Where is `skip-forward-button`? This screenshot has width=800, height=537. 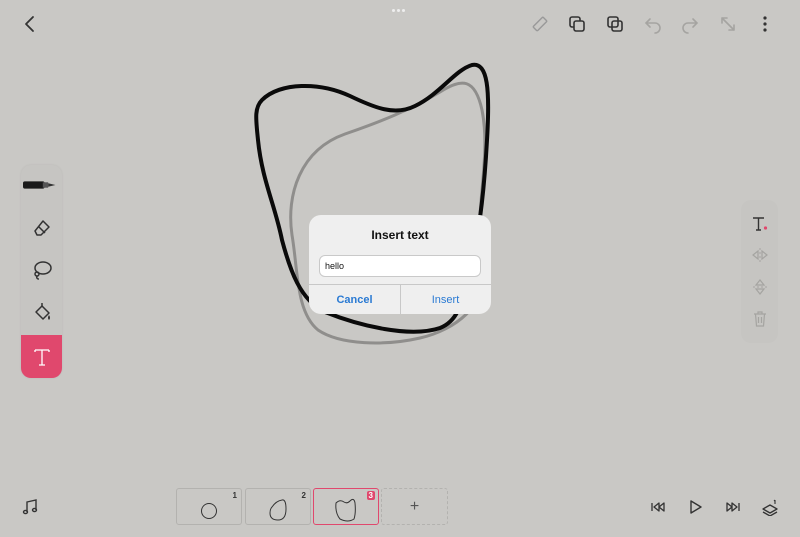 skip-forward-button is located at coordinates (733, 507).